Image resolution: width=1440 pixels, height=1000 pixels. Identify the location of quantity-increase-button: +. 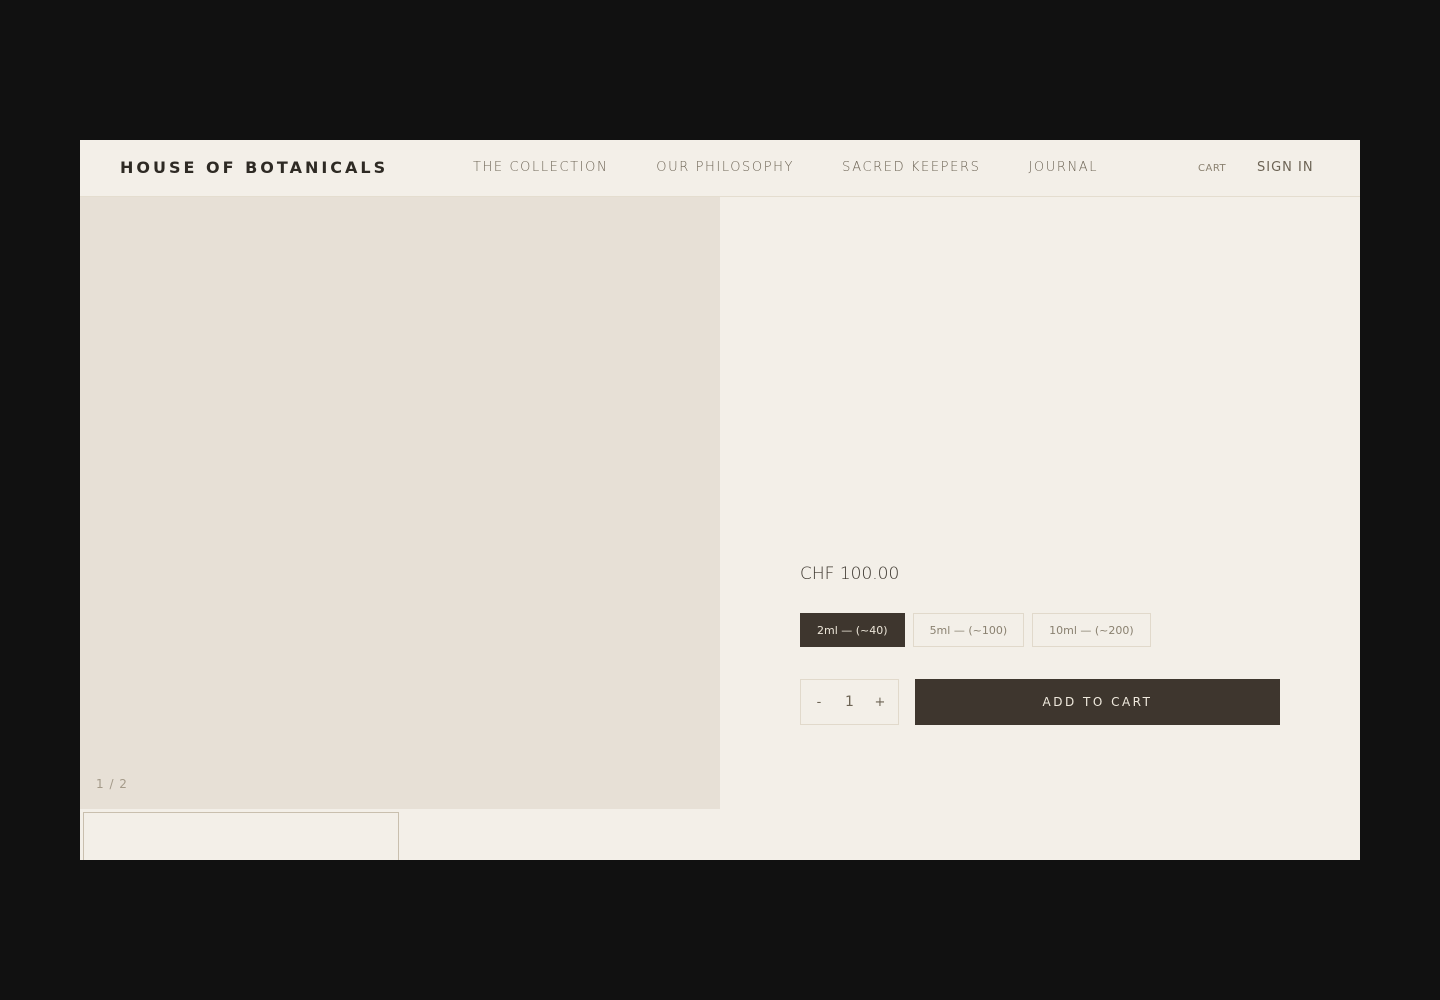
(880, 702).